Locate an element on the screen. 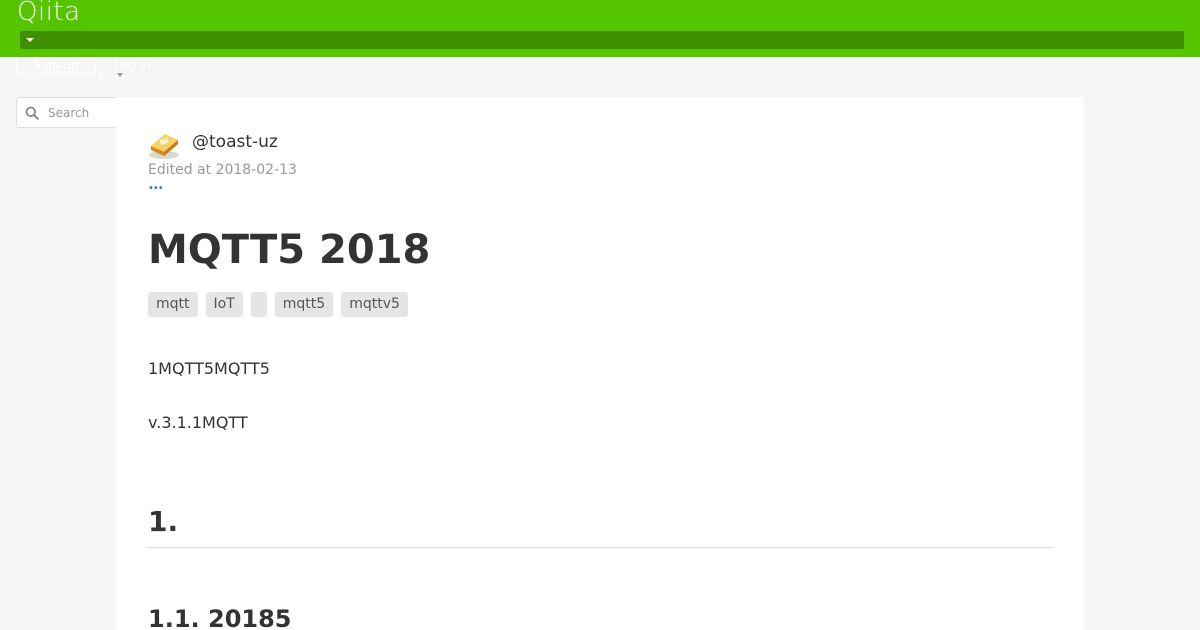 This screenshot has width=1200, height=630. article-title: MQTT5 2018 is located at coordinates (289, 250).